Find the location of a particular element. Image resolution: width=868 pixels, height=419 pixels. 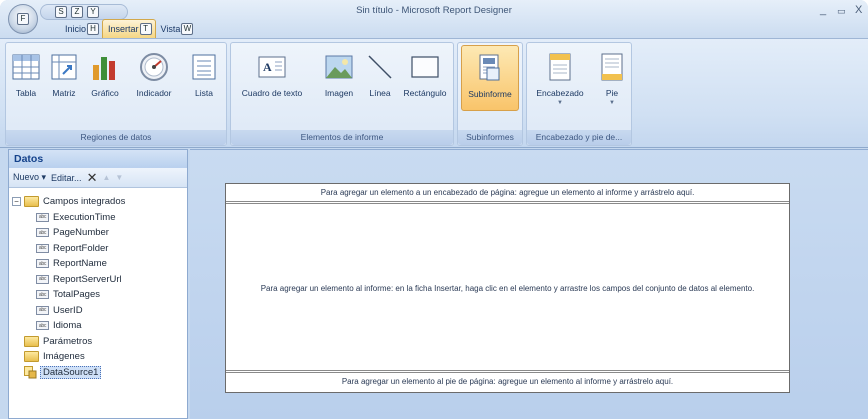

tree-node-parameters: Parámetros is located at coordinates (68, 342).